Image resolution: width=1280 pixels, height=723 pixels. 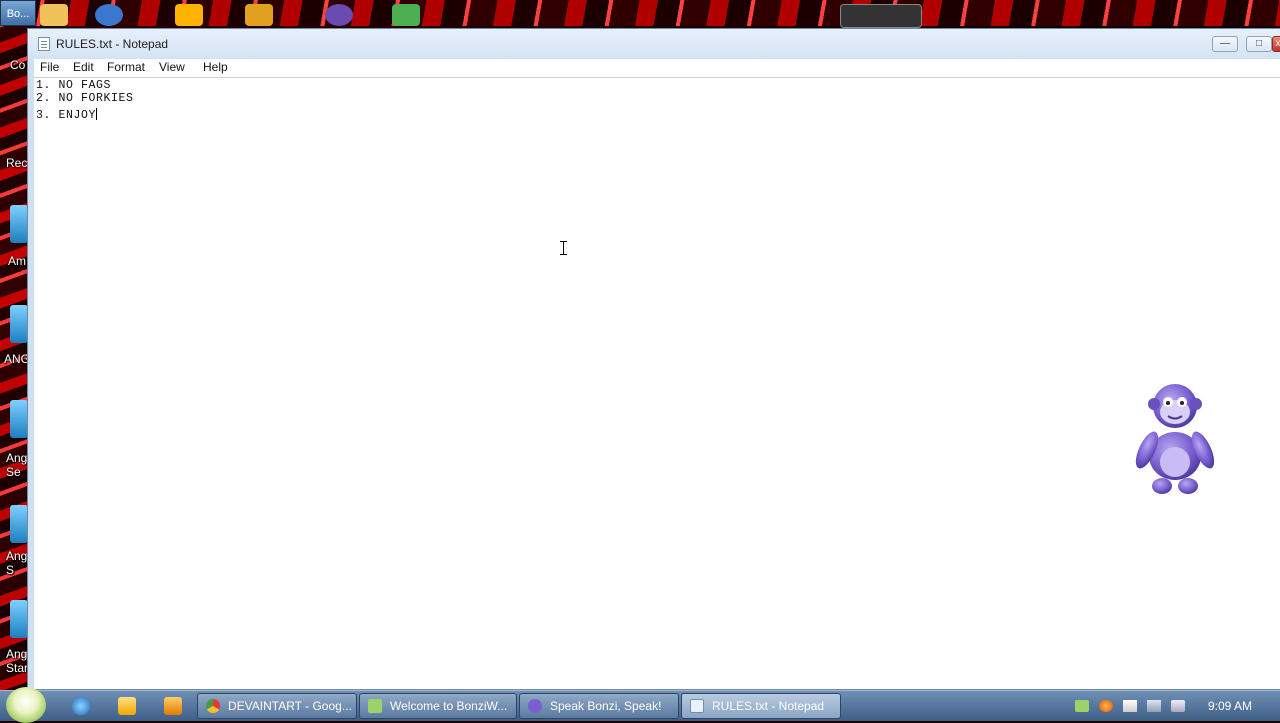 What do you see at coordinates (172, 67) in the screenshot?
I see `menu-view: View` at bounding box center [172, 67].